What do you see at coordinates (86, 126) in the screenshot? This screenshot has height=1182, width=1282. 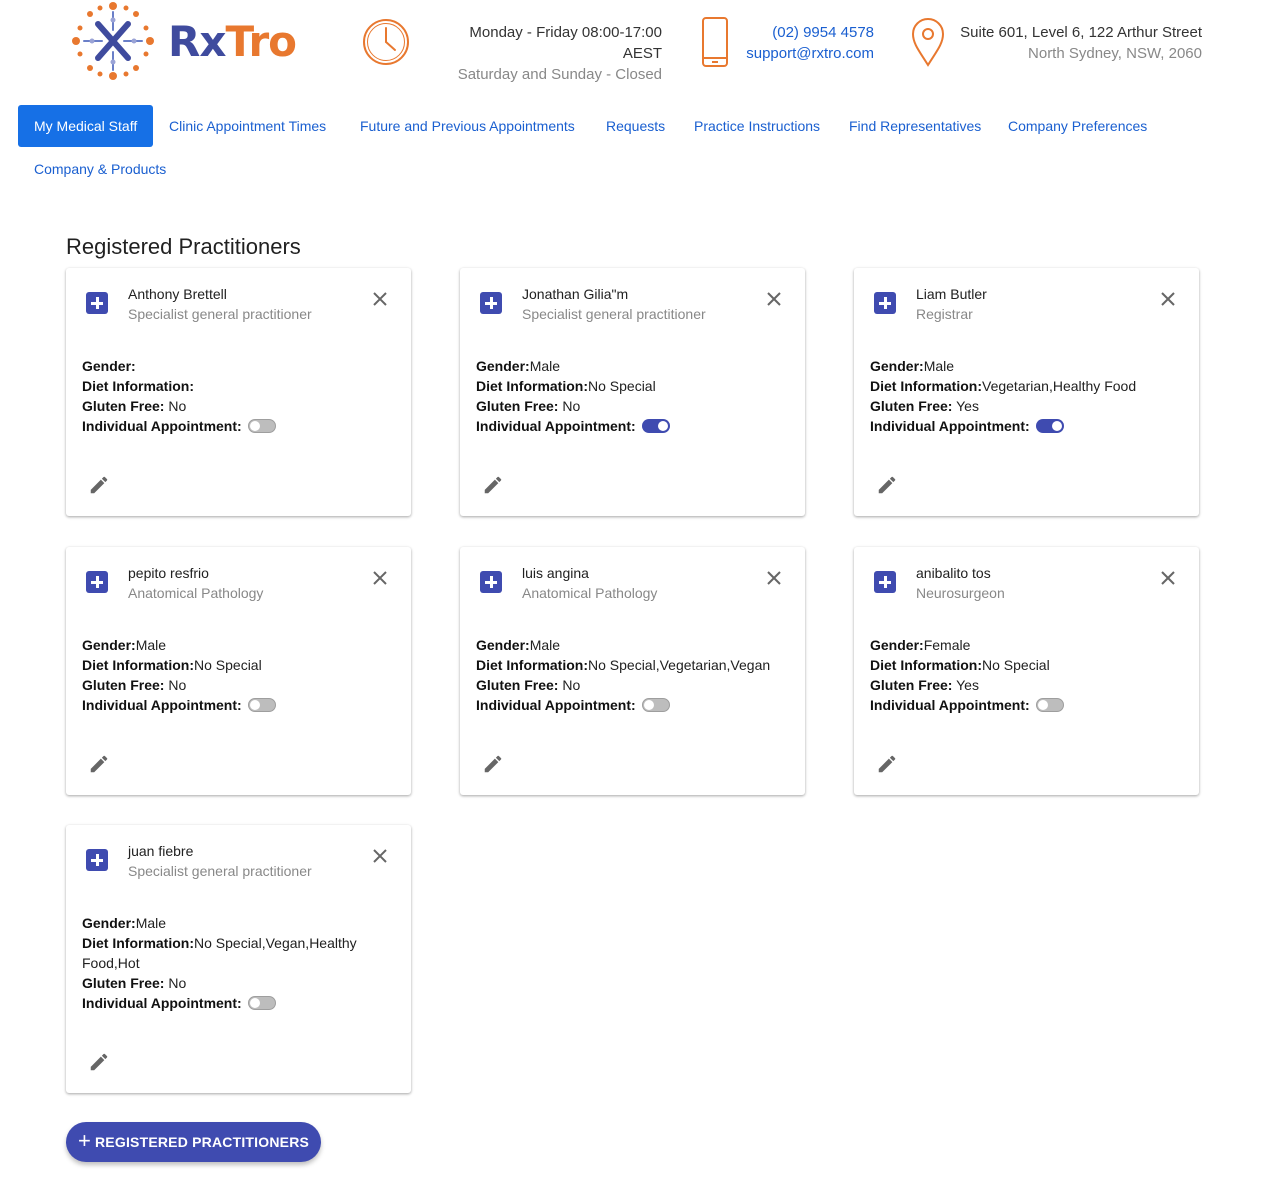 I see `tab-my-medical-staff: My Medical Staff` at bounding box center [86, 126].